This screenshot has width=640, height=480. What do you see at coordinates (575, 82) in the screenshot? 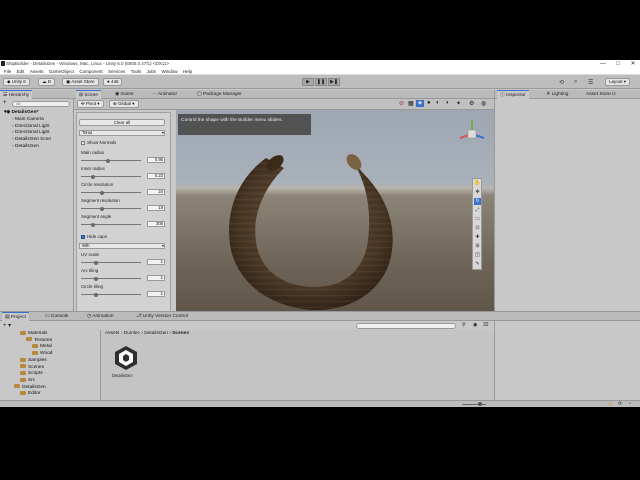
I see `search-icon: ⌕` at bounding box center [575, 82].